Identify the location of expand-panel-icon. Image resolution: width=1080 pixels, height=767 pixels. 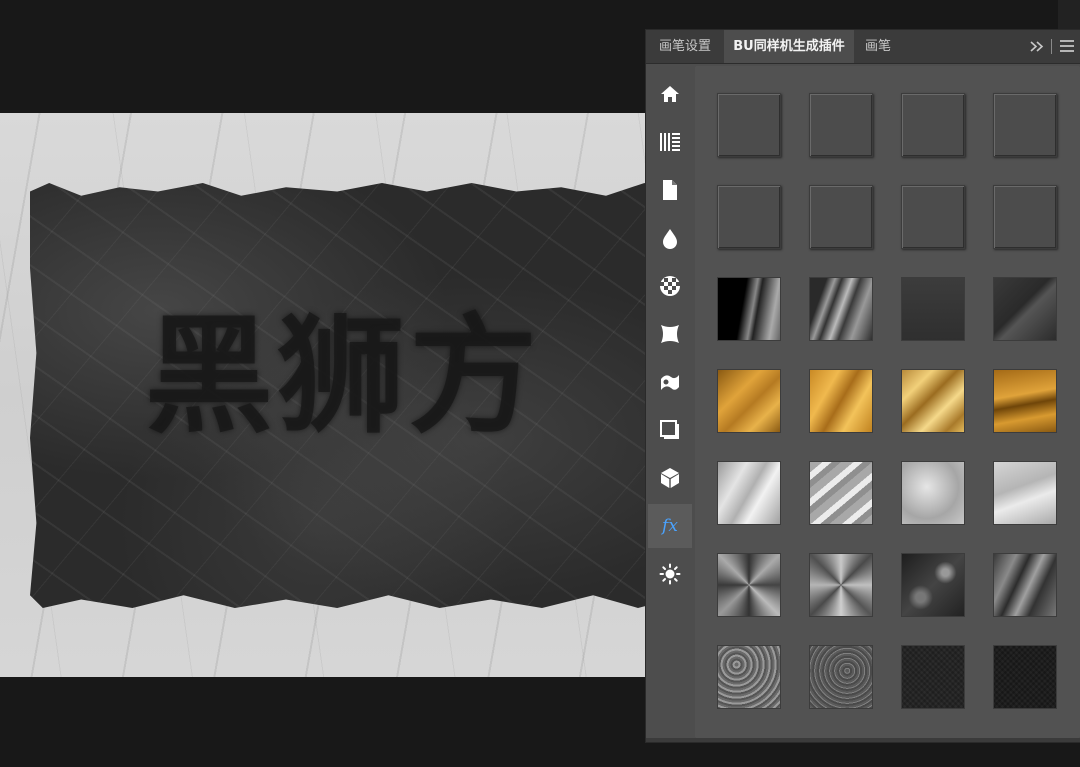
(1037, 46).